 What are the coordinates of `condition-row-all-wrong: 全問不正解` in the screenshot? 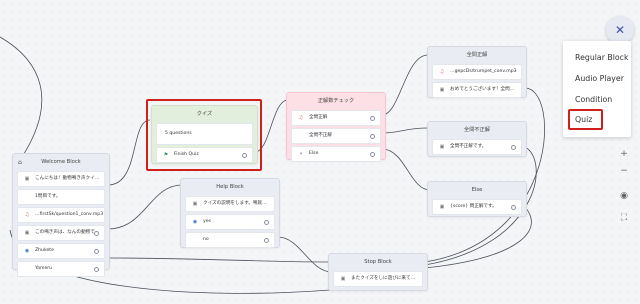 It's located at (336, 136).